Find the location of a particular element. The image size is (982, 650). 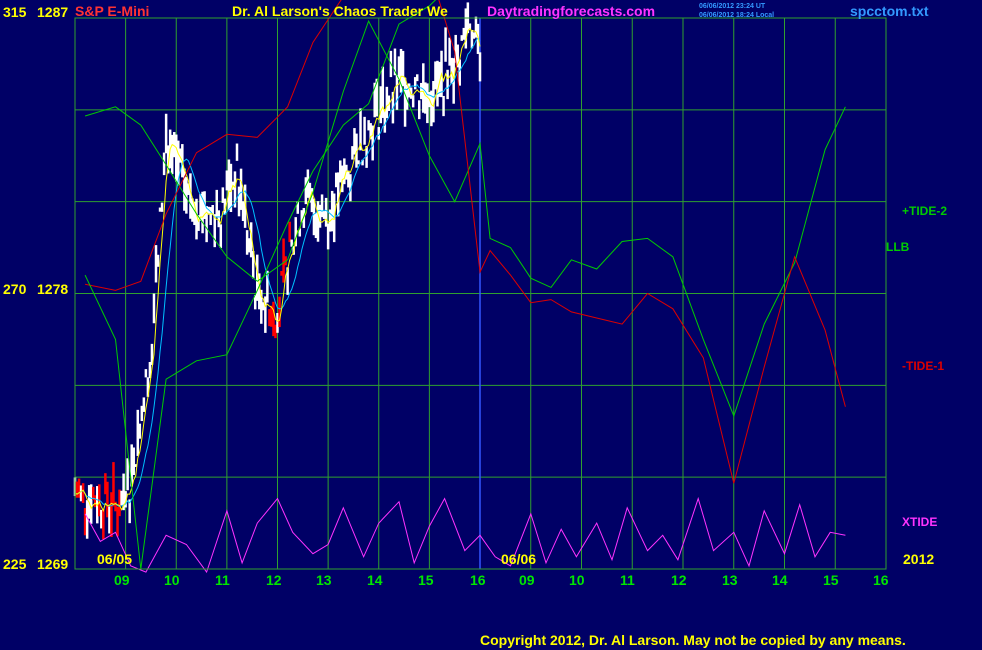

session-date-1: 06/05 is located at coordinates (115, 559).